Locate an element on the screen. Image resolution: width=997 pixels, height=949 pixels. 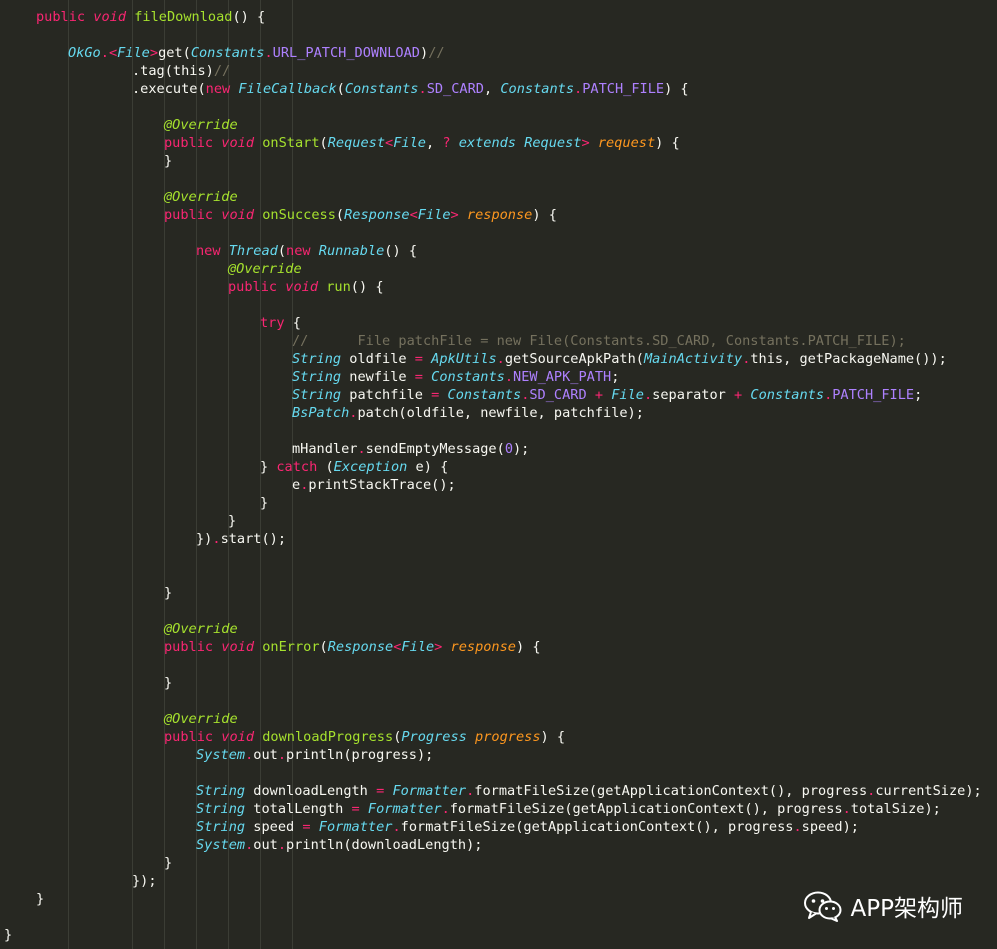
code-line: } catch (Exception e) { is located at coordinates (354, 467).